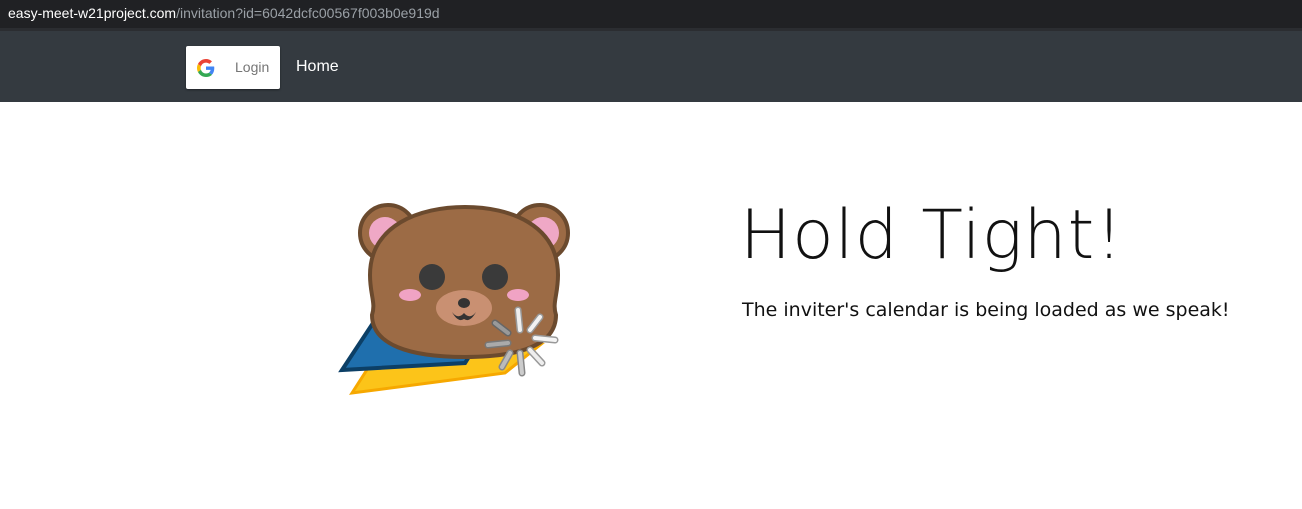 This screenshot has height=509, width=1302. I want to click on bear-eye-right, so click(495, 277).